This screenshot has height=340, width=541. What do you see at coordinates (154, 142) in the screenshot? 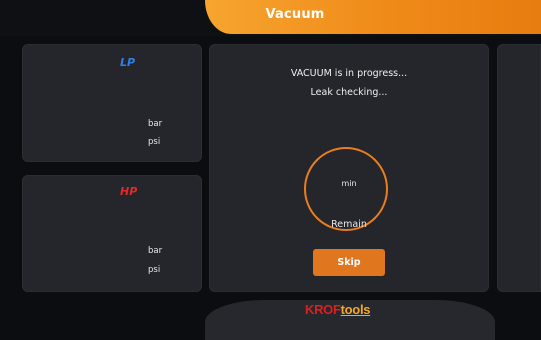
I see `lp-unit-psi: psi` at bounding box center [154, 142].